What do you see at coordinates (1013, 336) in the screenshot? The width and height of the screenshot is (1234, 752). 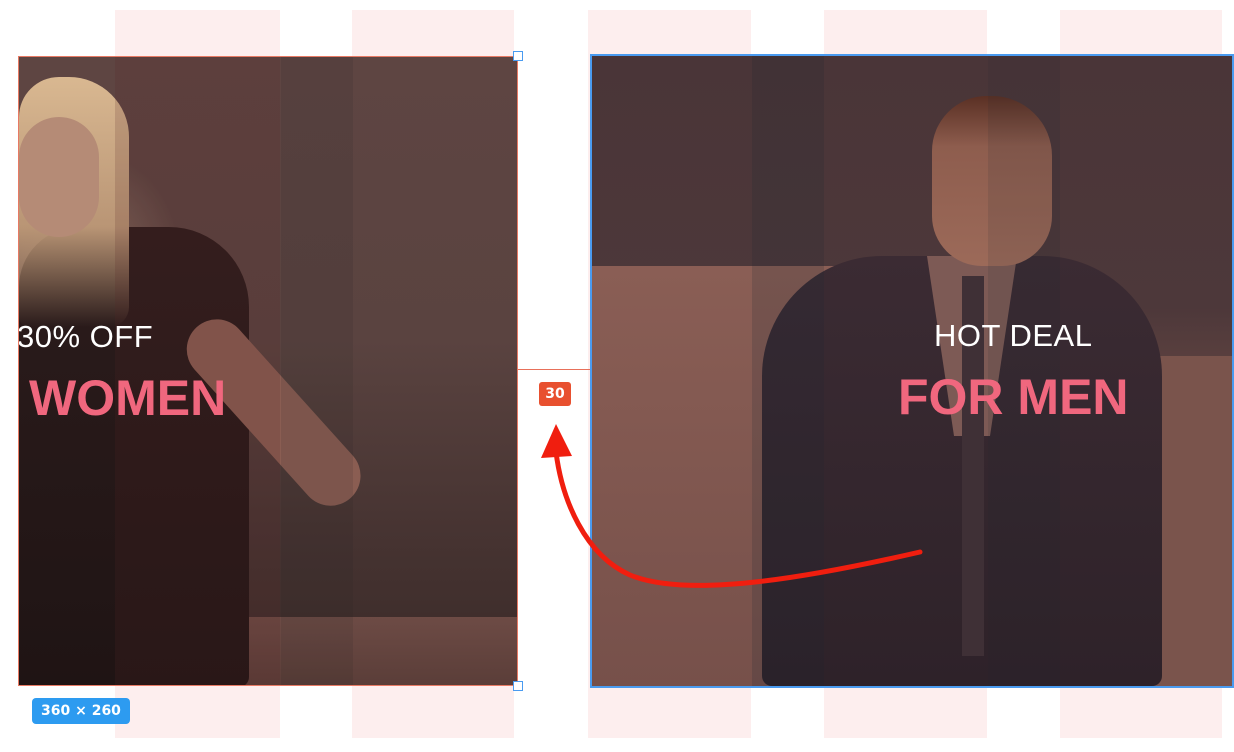 I see `banner-subtitle: HOT DEAL` at bounding box center [1013, 336].